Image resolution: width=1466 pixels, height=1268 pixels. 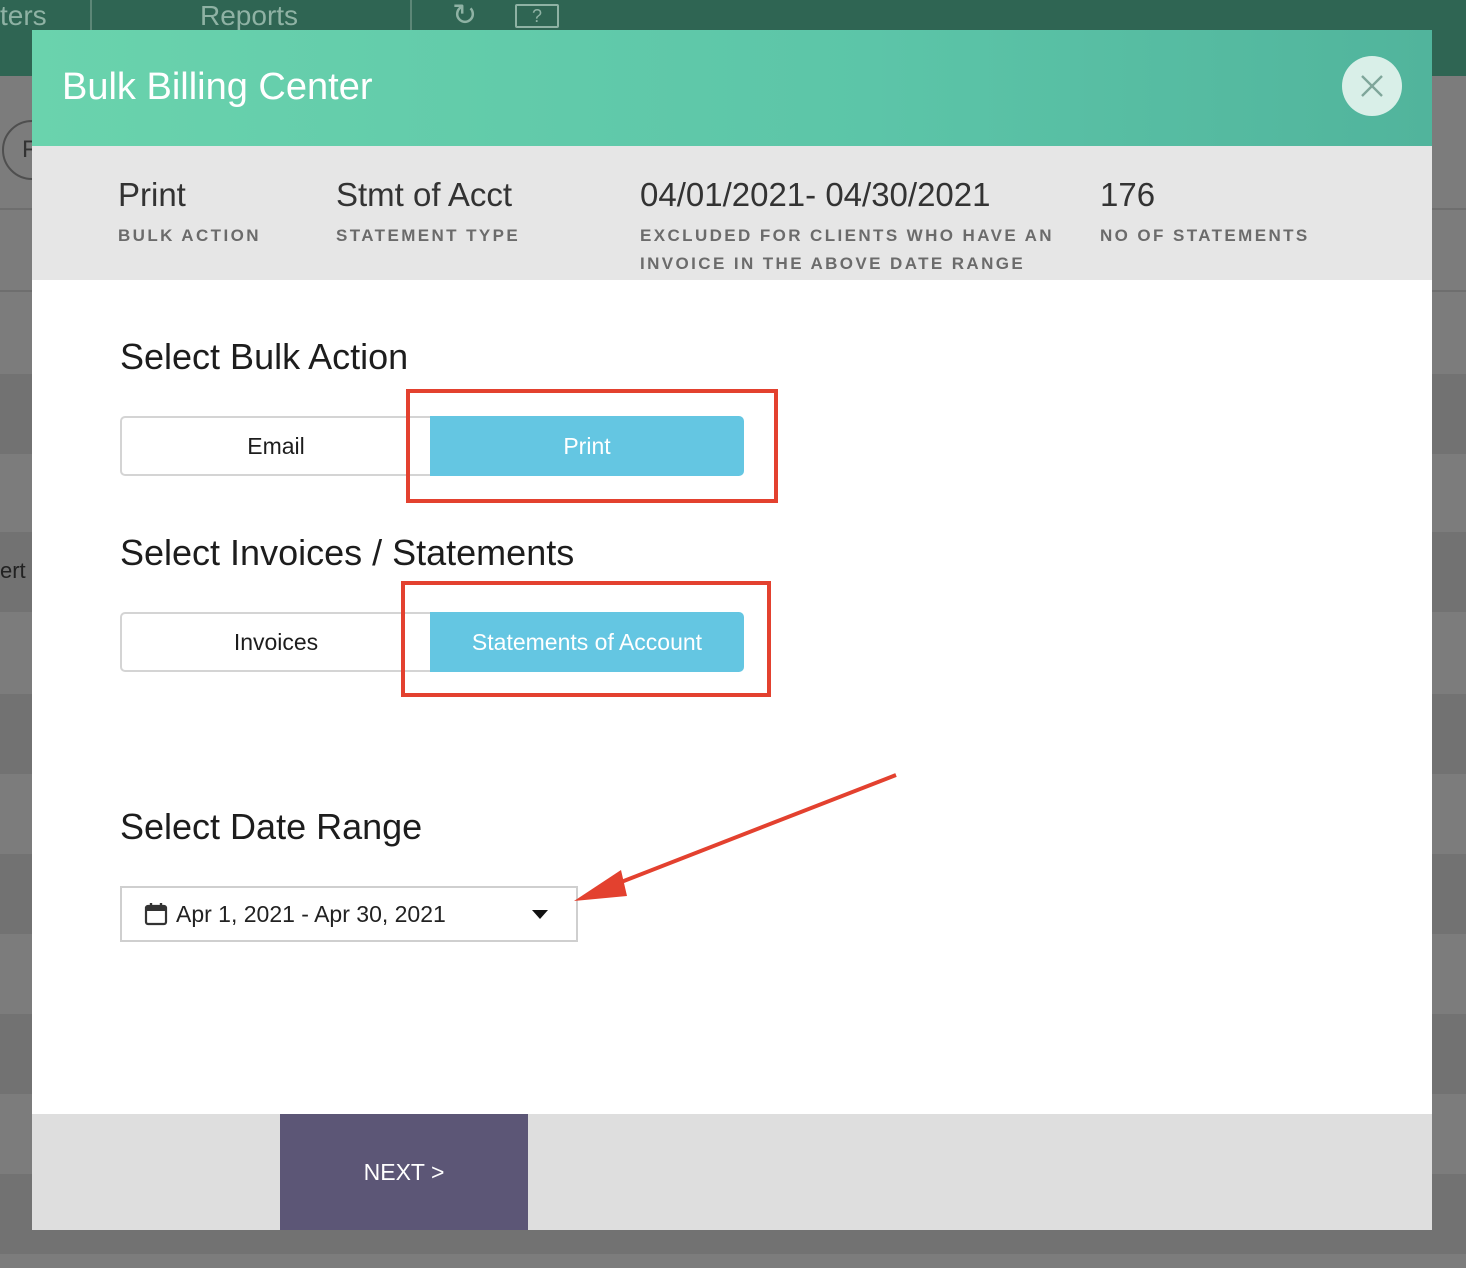 I want to click on help-icon: ?, so click(x=537, y=16).